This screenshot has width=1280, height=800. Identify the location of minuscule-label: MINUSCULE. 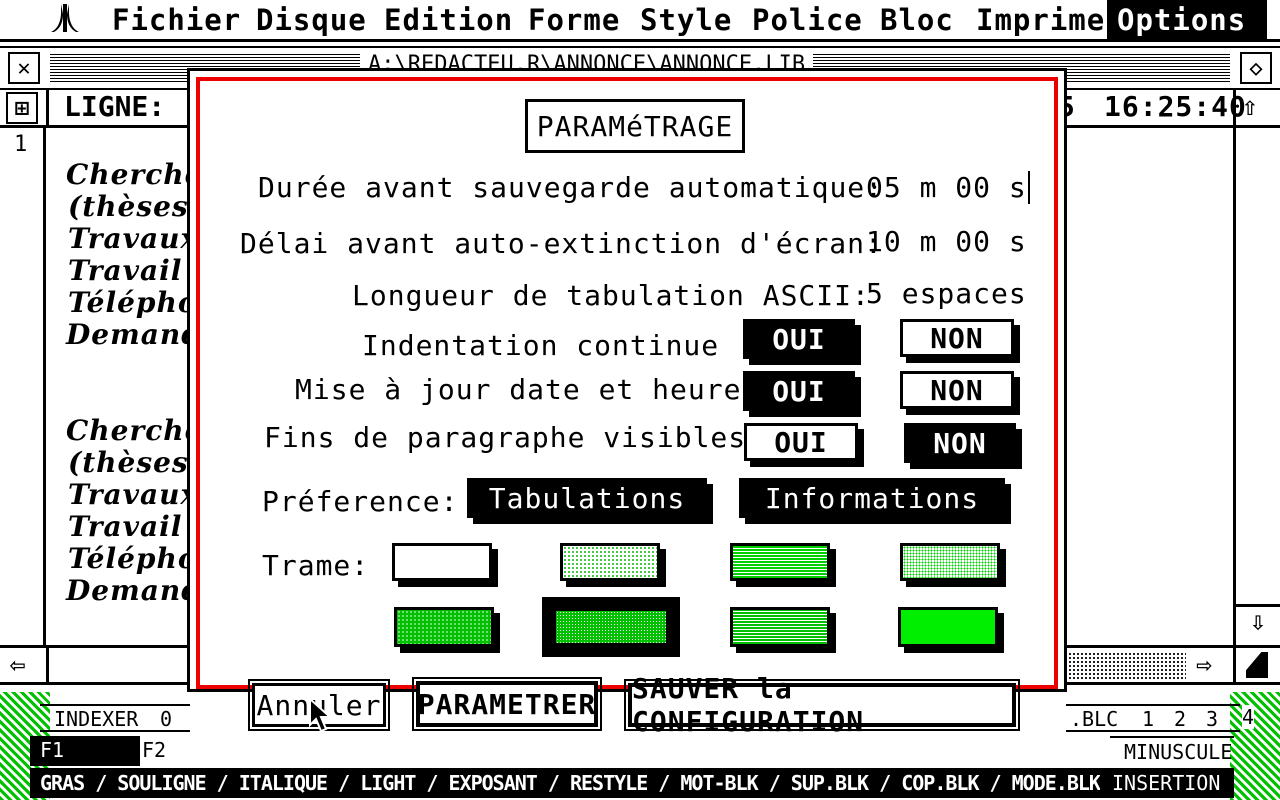
(1178, 752).